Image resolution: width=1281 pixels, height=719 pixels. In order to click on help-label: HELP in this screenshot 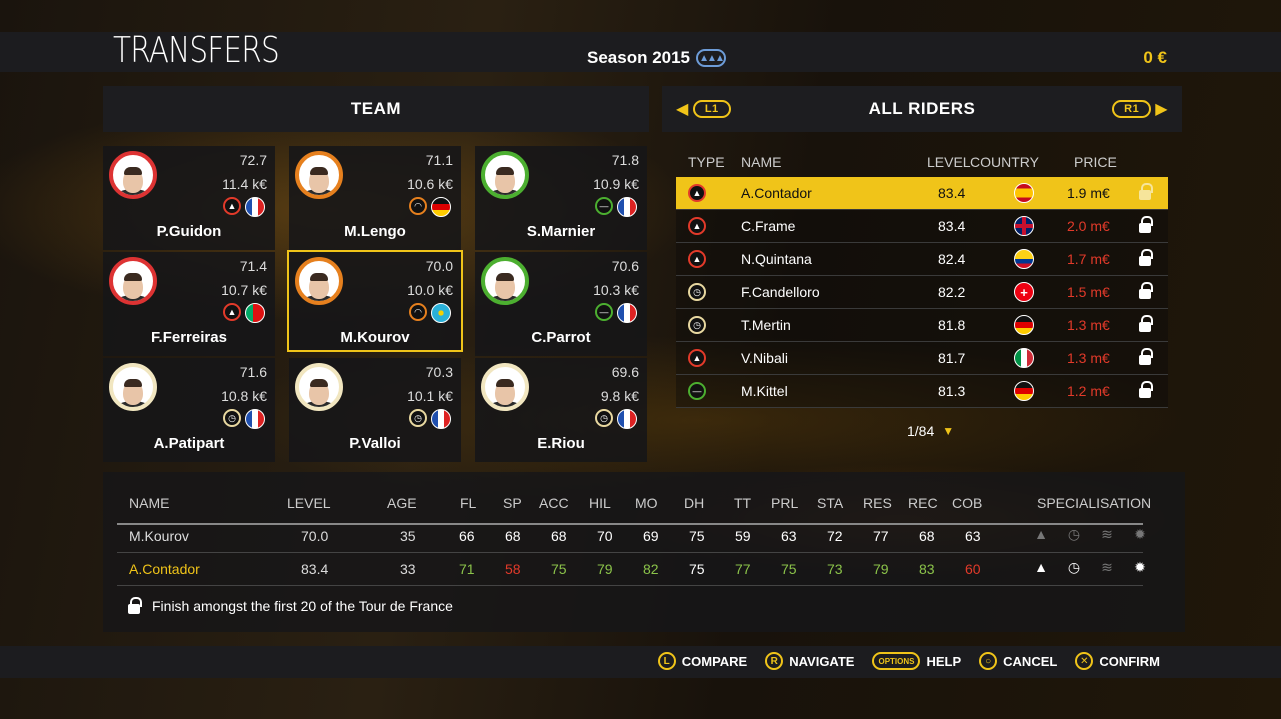, I will do `click(944, 661)`.